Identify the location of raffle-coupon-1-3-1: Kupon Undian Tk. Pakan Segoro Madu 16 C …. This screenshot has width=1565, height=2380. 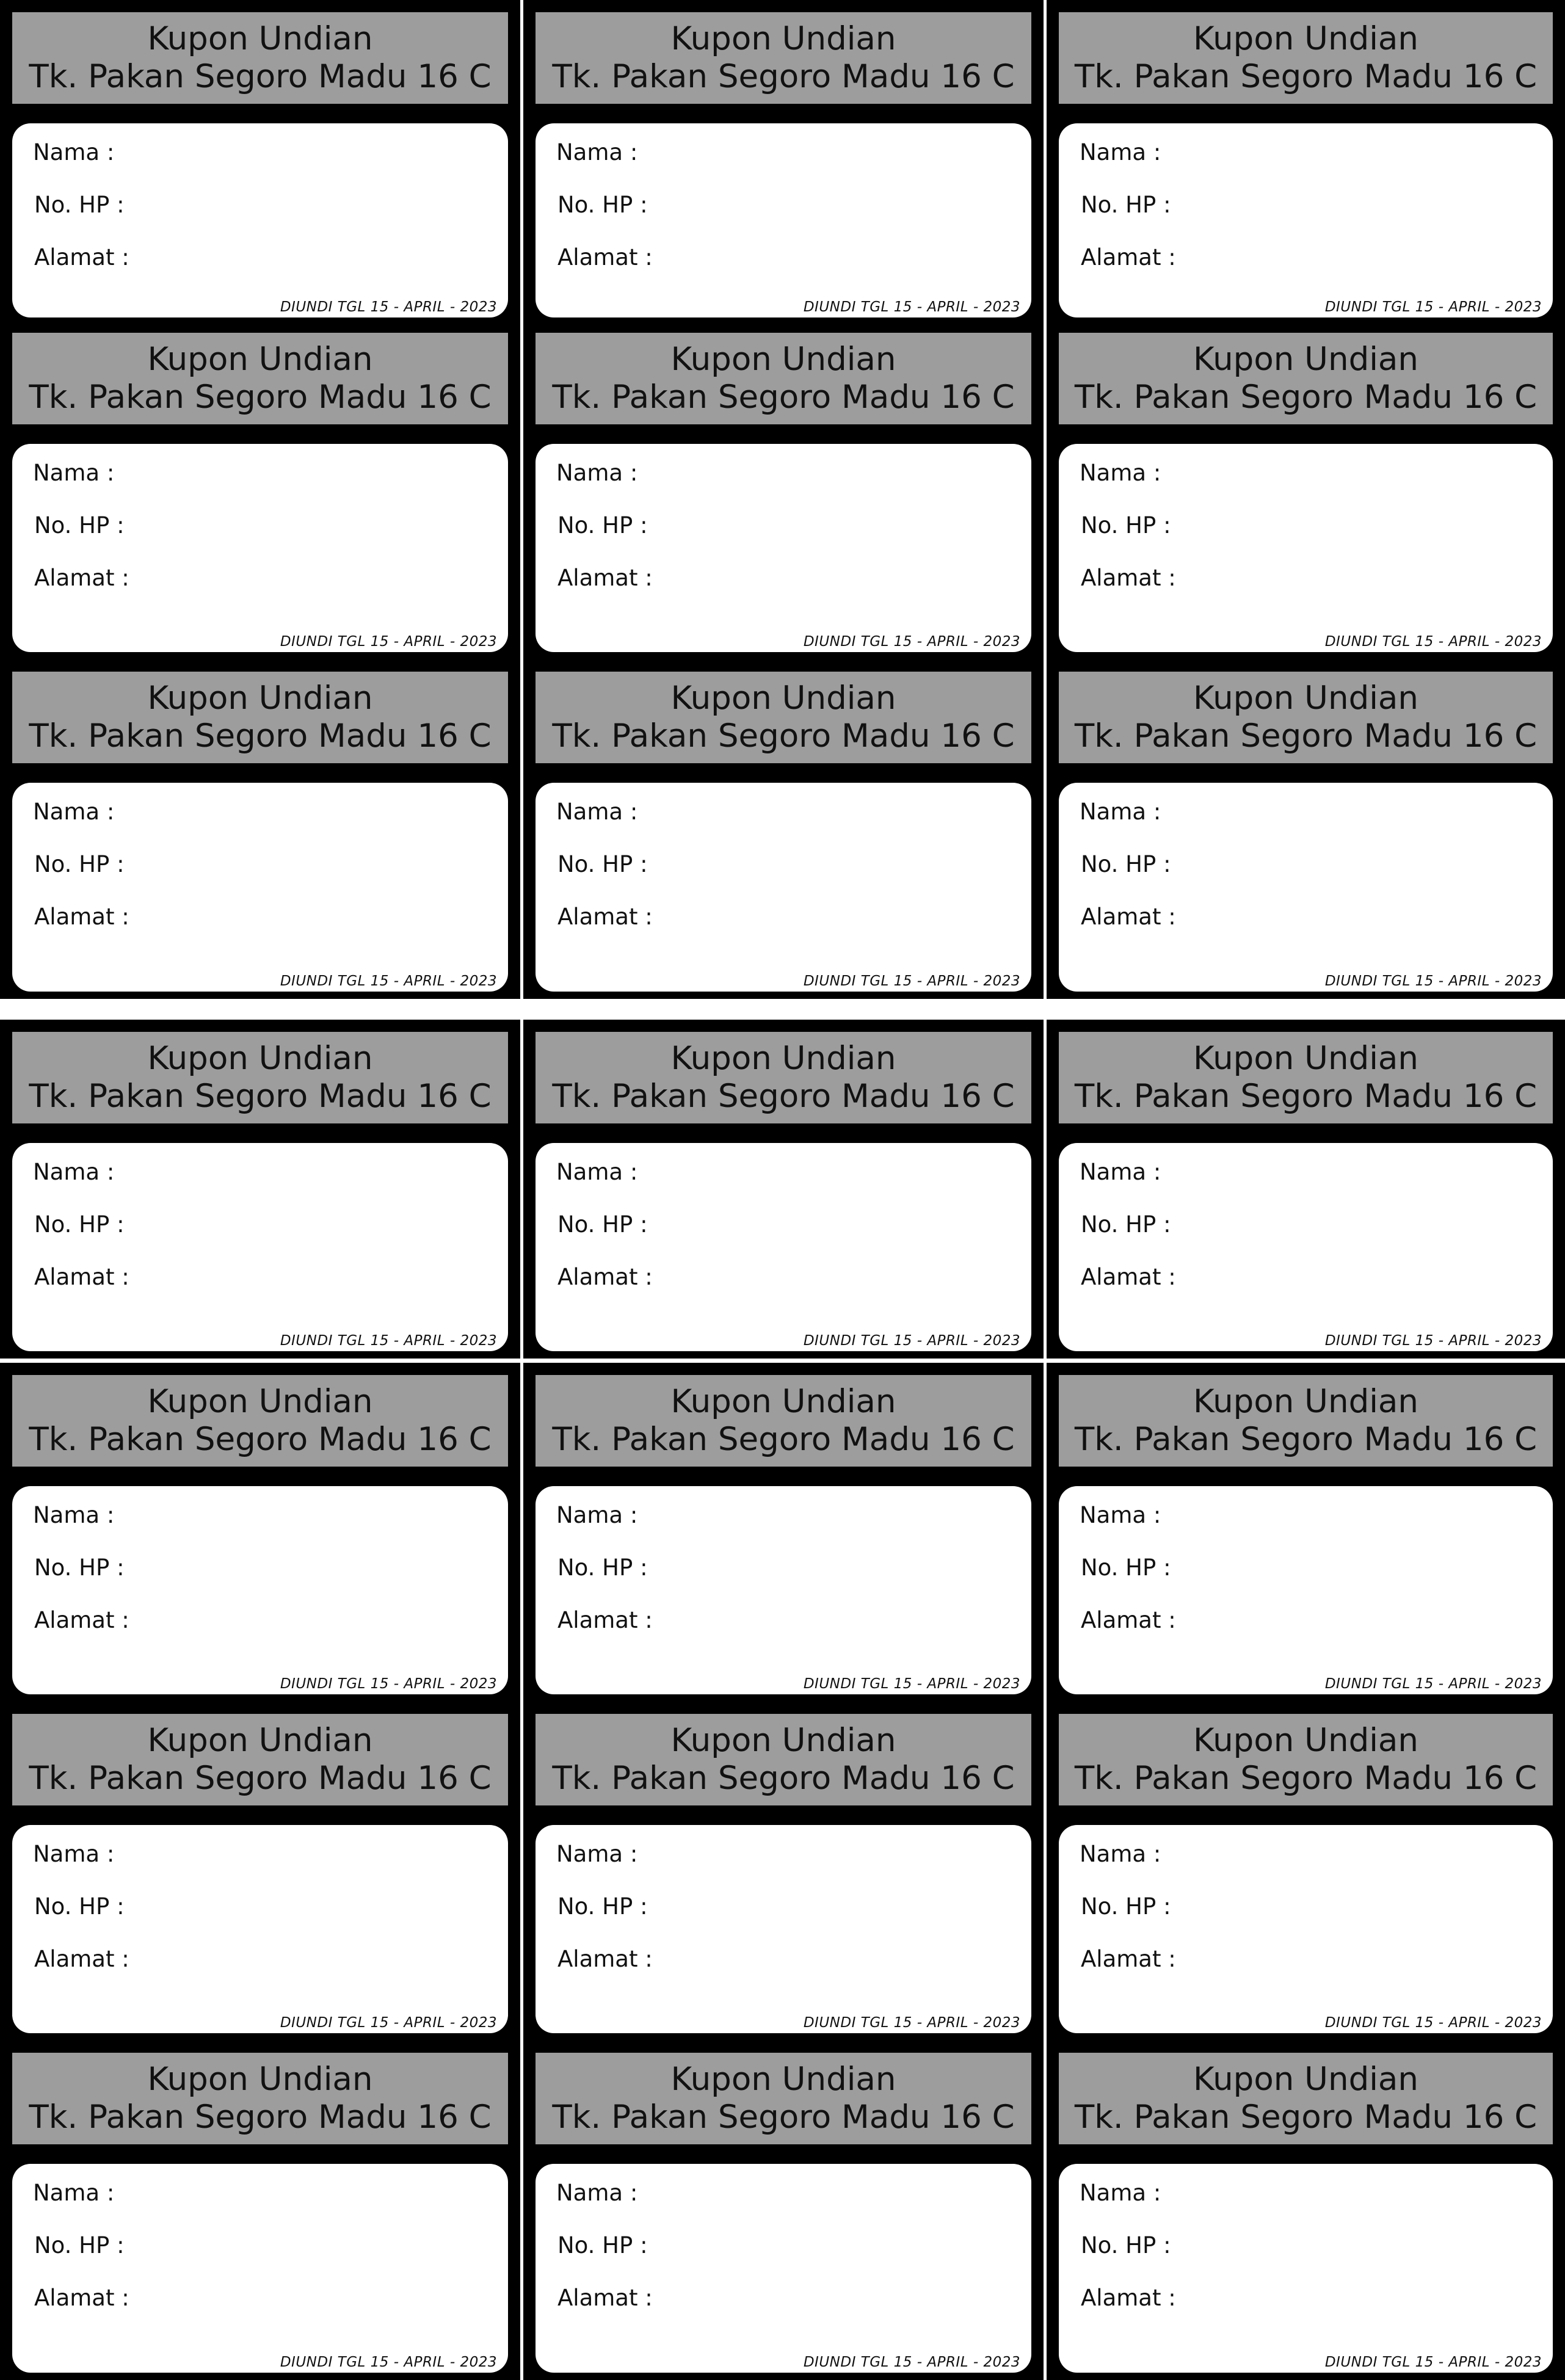
(260, 829).